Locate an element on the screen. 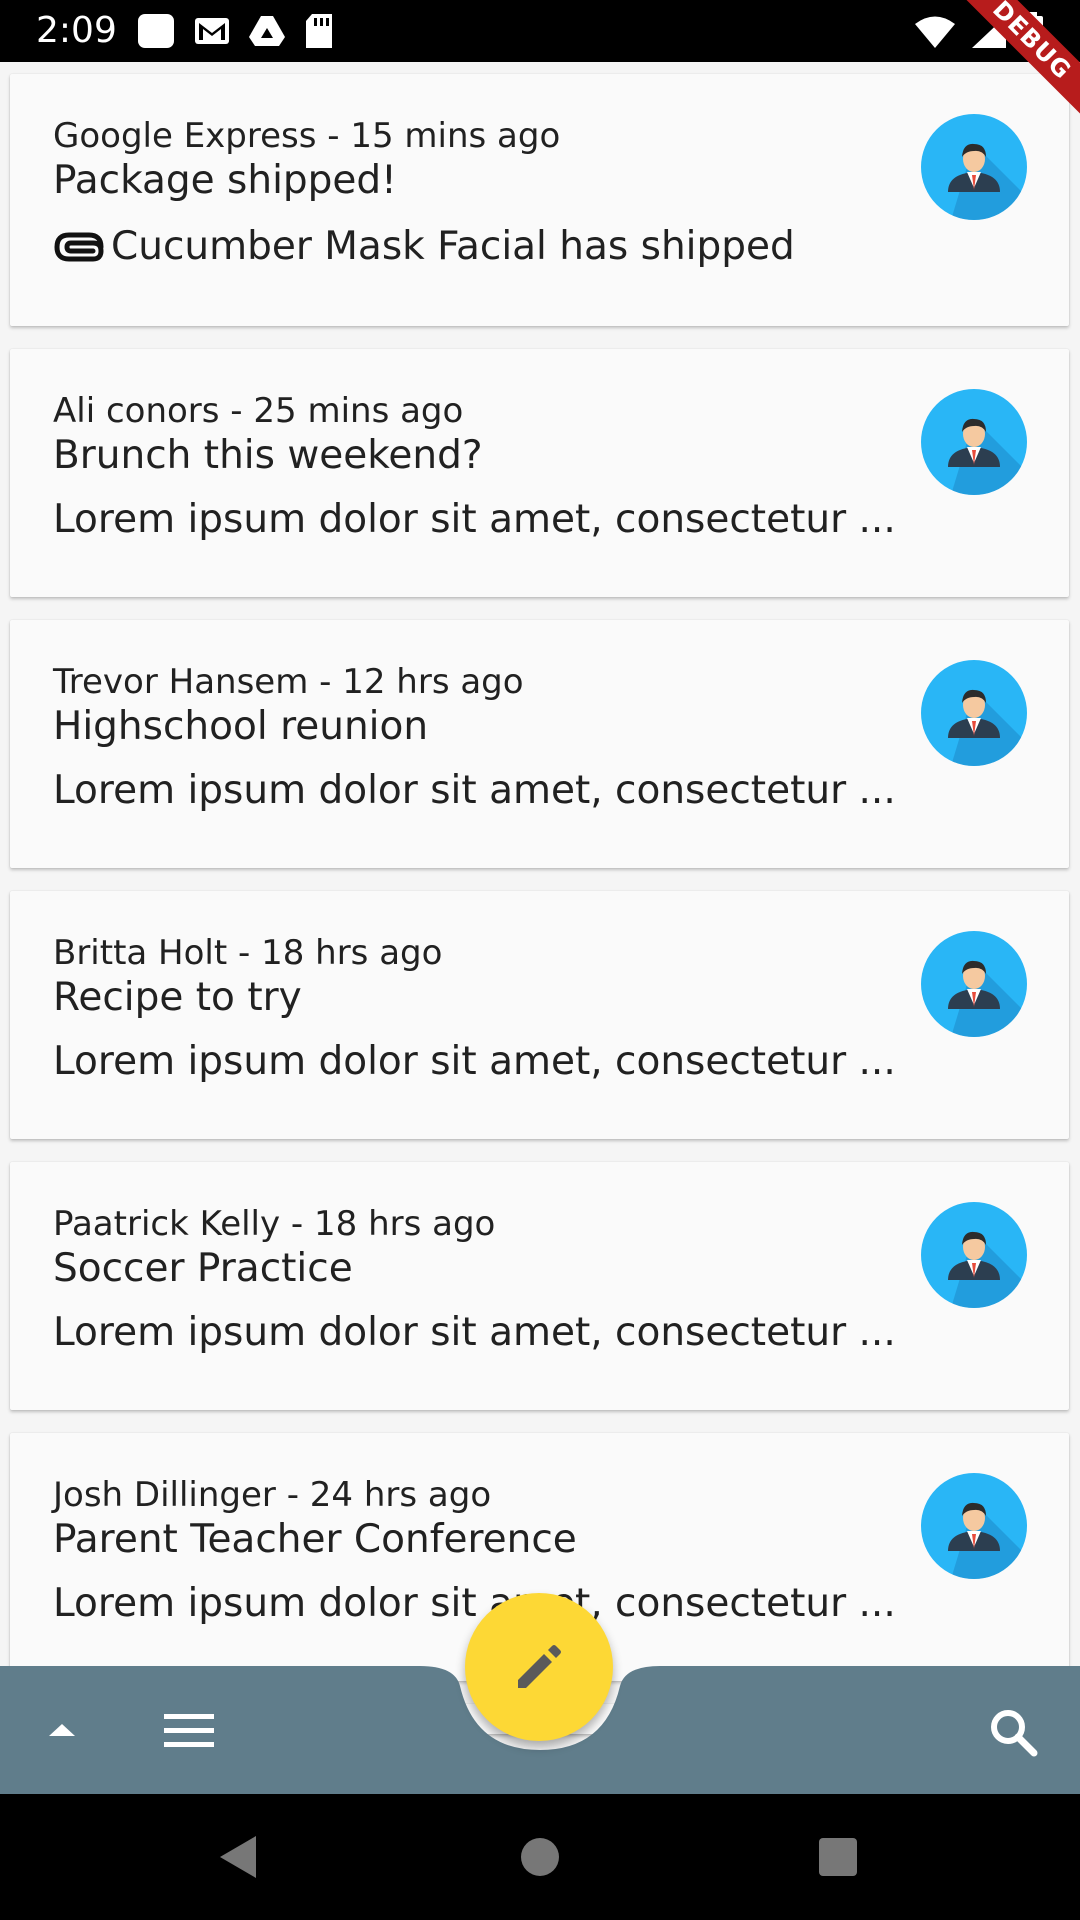 Image resolution: width=1080 pixels, height=1920 pixels. email-subject: Highschool reunion is located at coordinates (241, 726).